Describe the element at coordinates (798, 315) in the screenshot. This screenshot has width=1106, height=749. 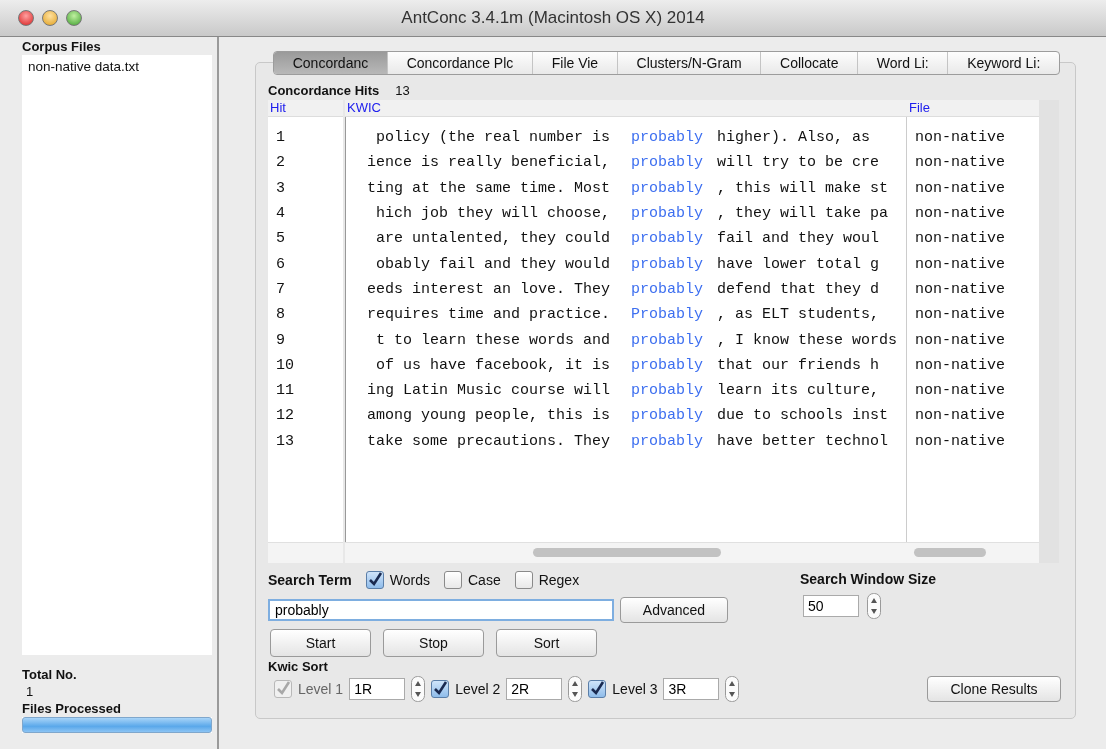
I see `right-context: , as ELT students,` at that location.